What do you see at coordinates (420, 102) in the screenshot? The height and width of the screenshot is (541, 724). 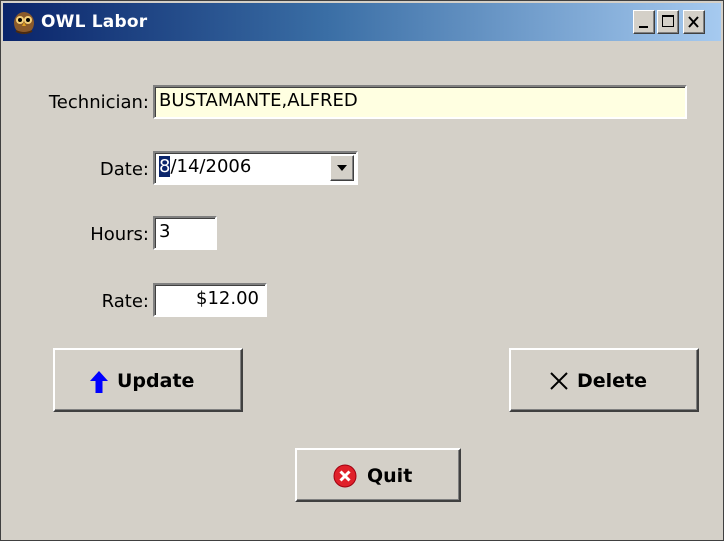 I see `technician-field: BUSTAMANTE,ALFRED` at bounding box center [420, 102].